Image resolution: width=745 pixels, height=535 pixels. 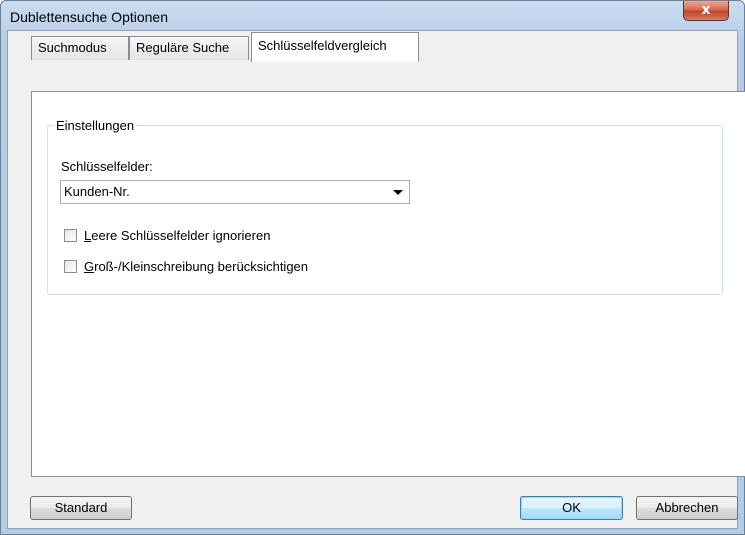 I want to click on ok-button: OK, so click(x=571, y=508).